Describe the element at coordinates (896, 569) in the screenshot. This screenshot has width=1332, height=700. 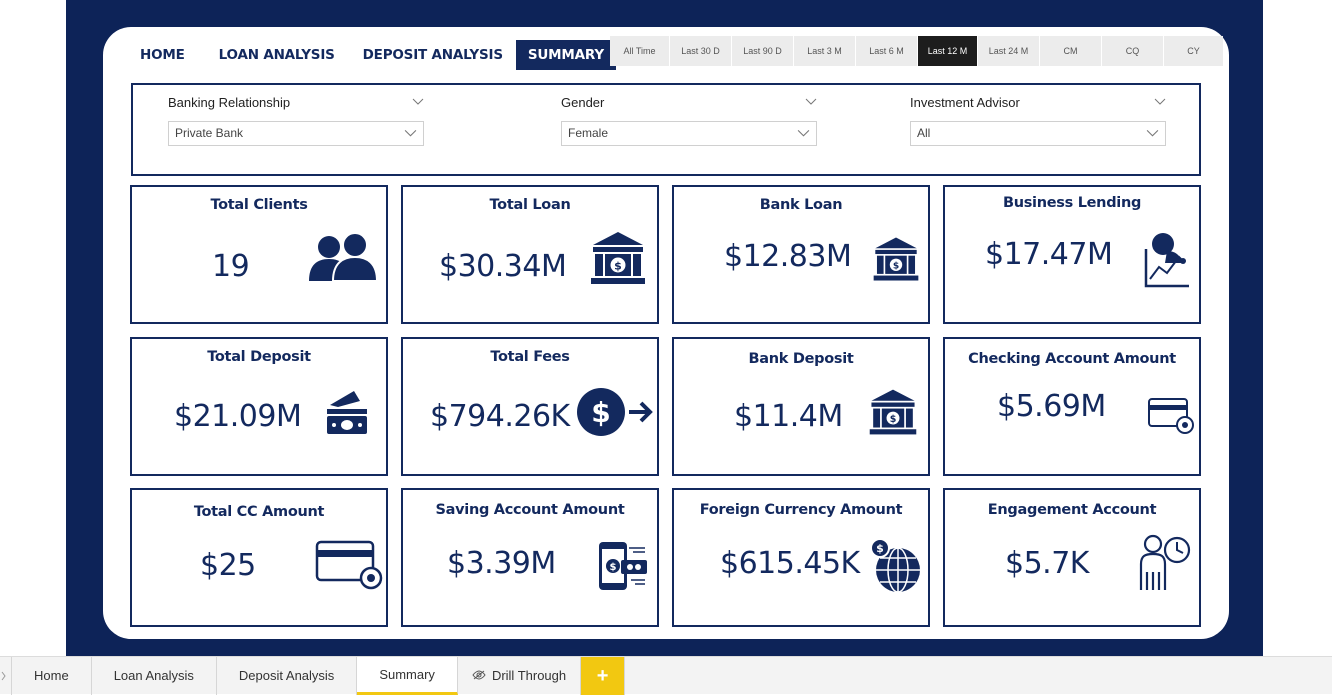
I see `globe-dollar-icon: $` at that location.